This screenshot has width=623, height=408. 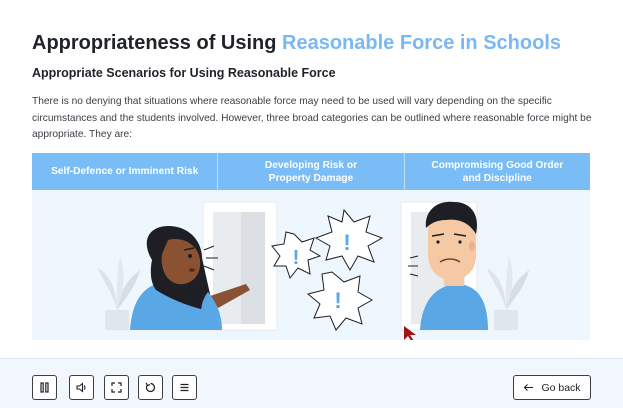 I want to click on tab-label-line1: Developing Risk or, so click(x=311, y=165).